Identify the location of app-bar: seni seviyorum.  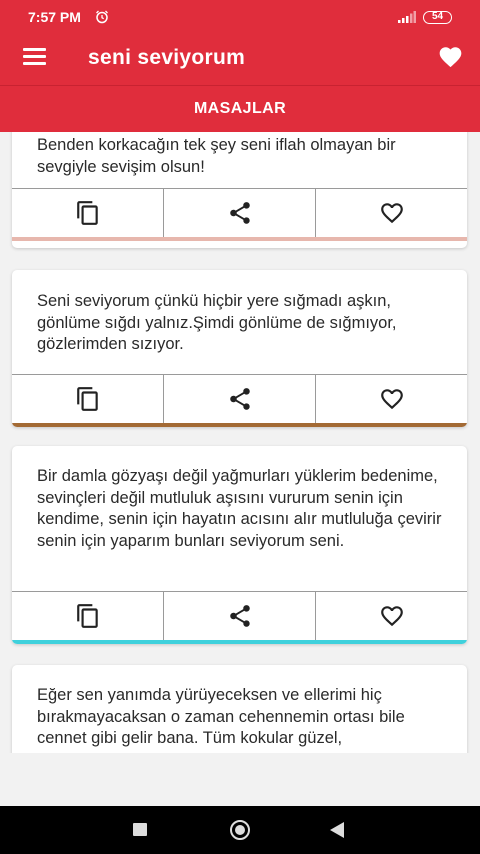
(240, 59).